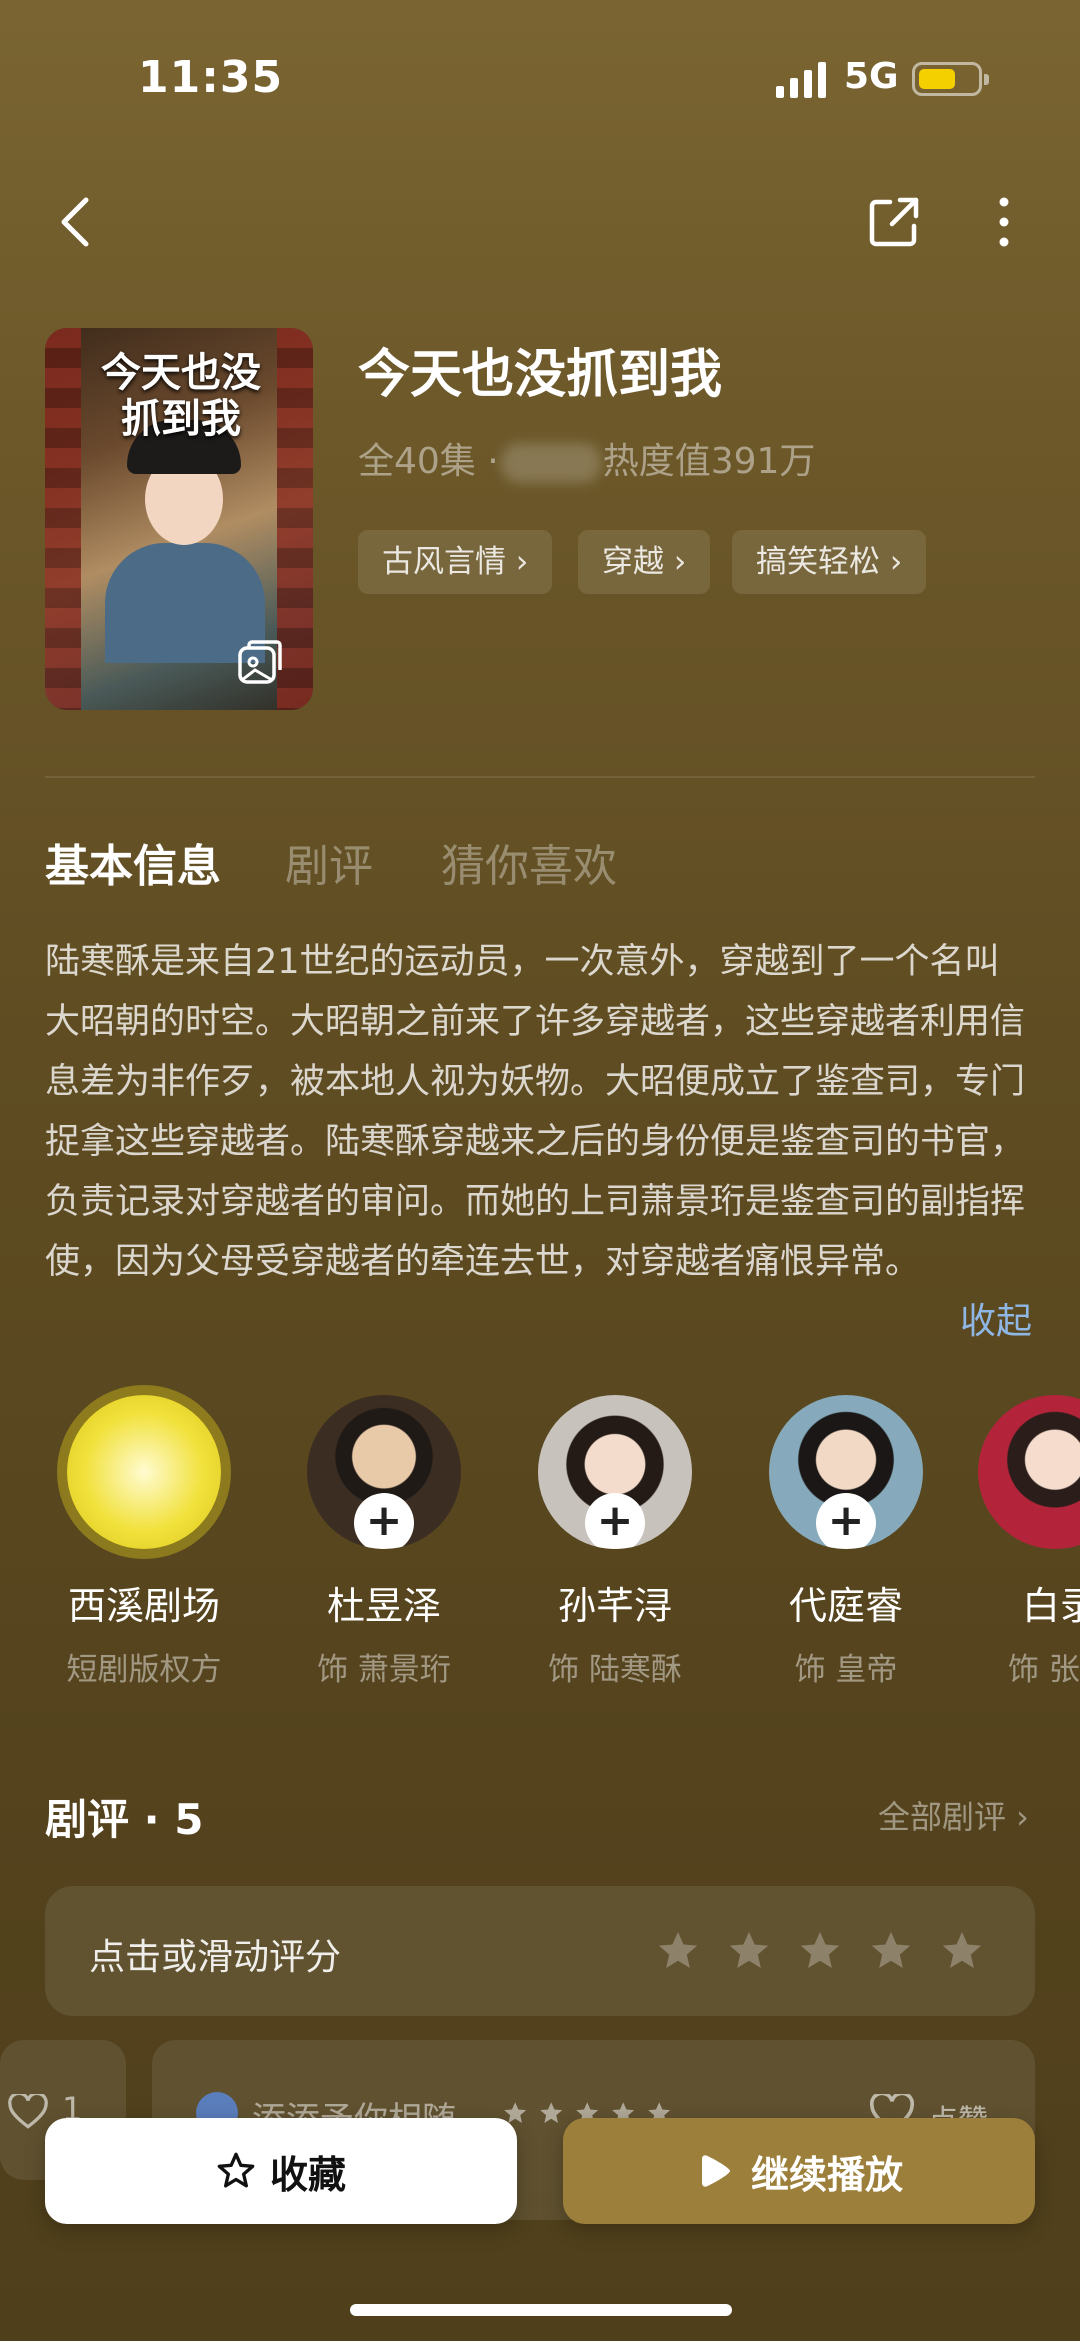 This screenshot has width=1080, height=2341. I want to click on all-reviews-link: 全部剧评 ›, so click(953, 1815).